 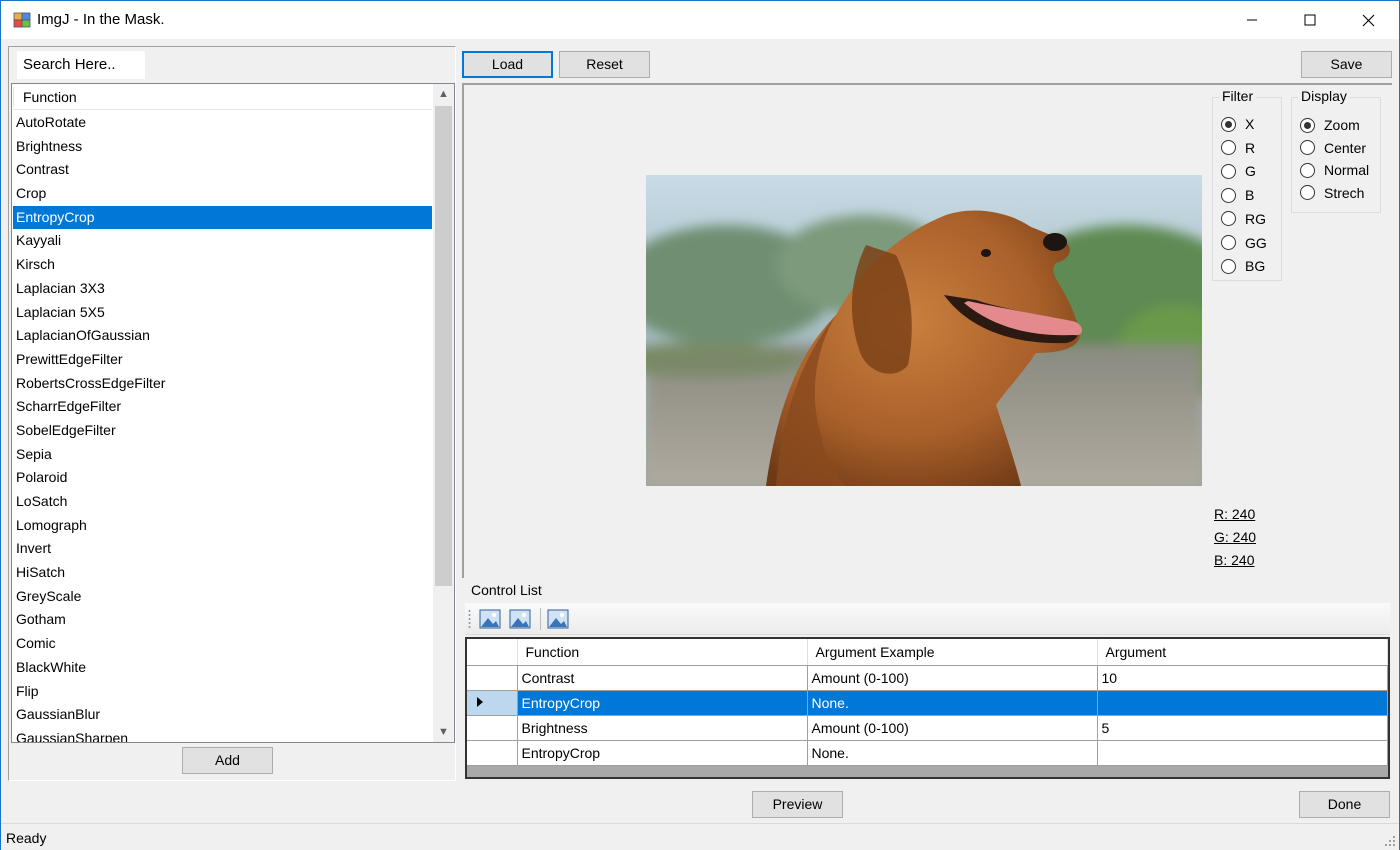 I want to click on function-list-scrollbar: ▲ ▼, so click(x=443, y=413).